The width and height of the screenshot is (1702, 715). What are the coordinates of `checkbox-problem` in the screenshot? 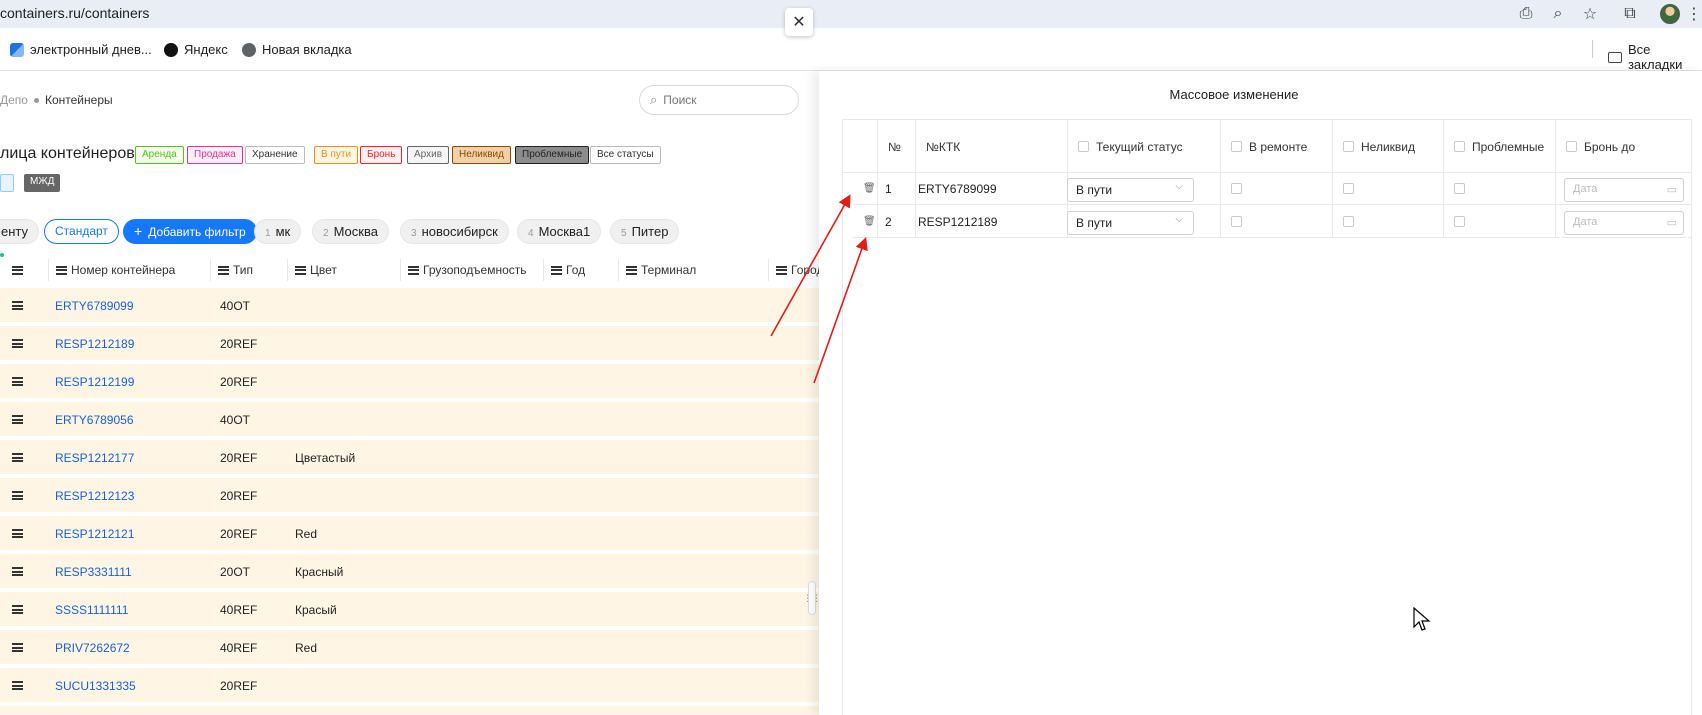 It's located at (1459, 146).